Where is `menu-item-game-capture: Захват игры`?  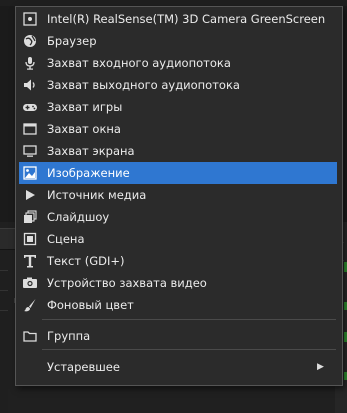
menu-item-game-capture: Захват игры is located at coordinates (178, 107).